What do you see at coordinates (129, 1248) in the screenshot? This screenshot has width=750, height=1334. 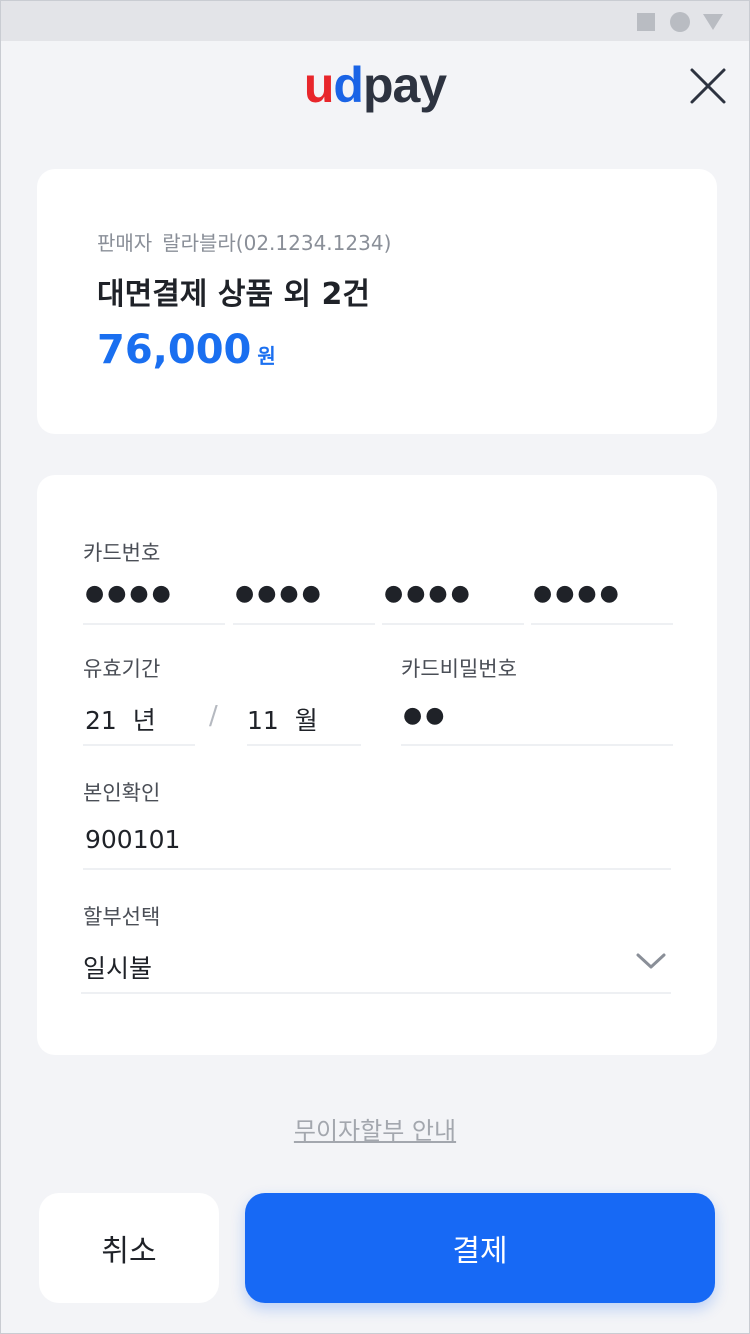 I see `cancel-button: 취소` at bounding box center [129, 1248].